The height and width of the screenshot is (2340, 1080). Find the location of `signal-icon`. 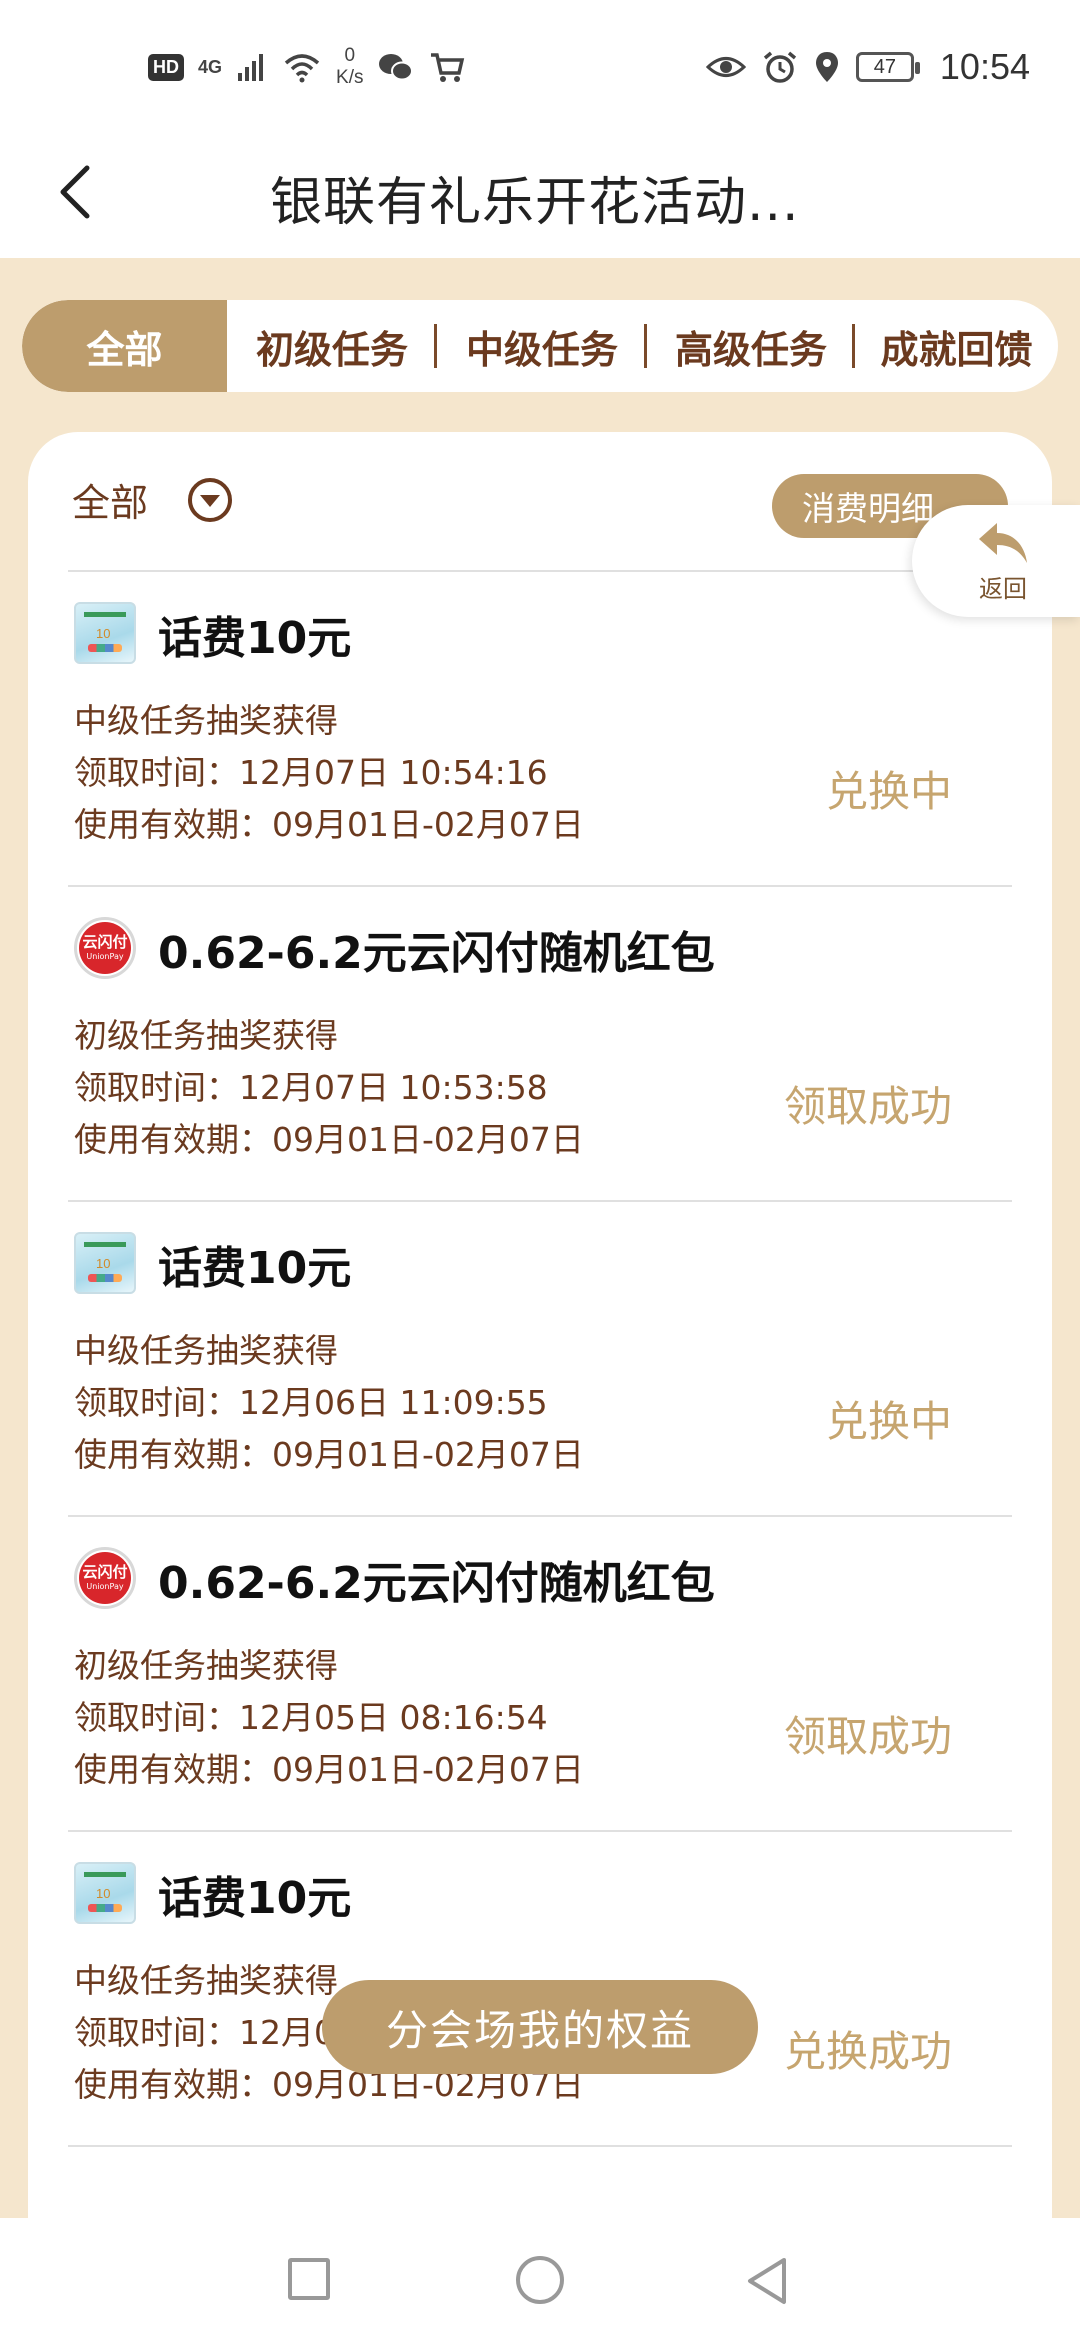

signal-icon is located at coordinates (251, 67).